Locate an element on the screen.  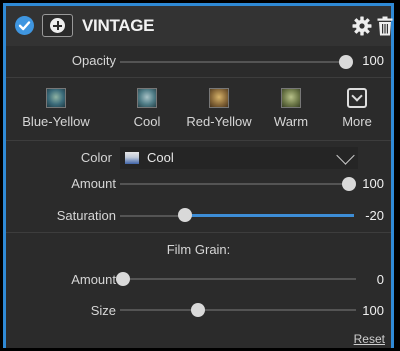
checkmark-icon is located at coordinates (24, 25).